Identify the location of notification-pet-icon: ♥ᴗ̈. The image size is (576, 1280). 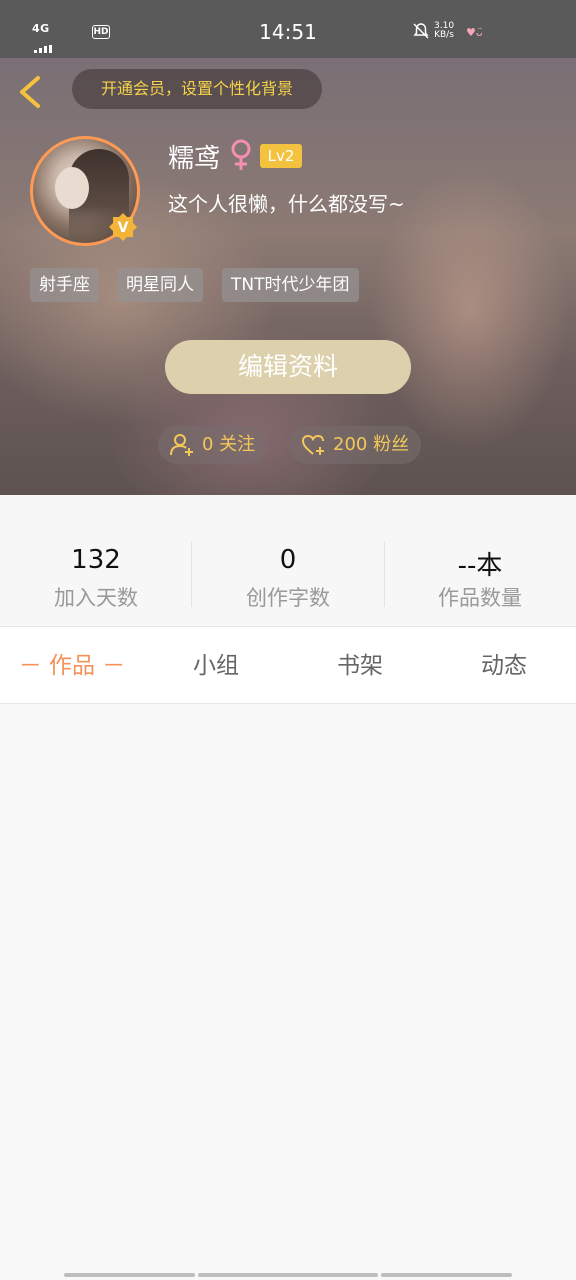
(474, 32).